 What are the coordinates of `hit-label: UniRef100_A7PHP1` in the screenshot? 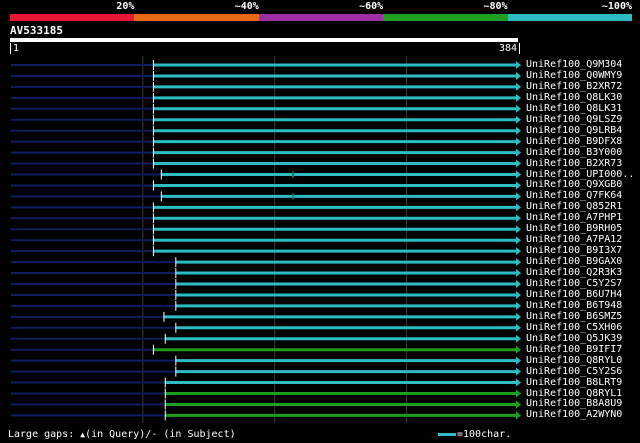 It's located at (574, 217).